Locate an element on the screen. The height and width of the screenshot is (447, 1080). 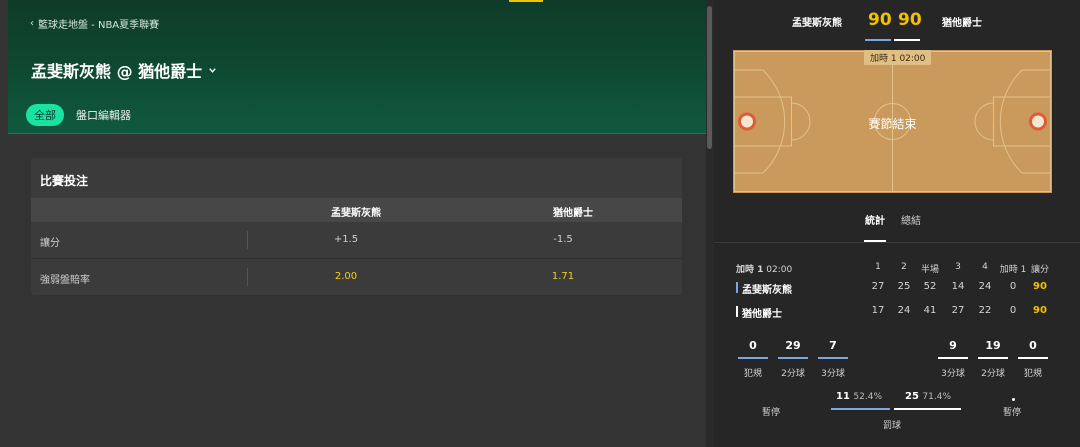
row-label: 讓分 is located at coordinates (50, 243).